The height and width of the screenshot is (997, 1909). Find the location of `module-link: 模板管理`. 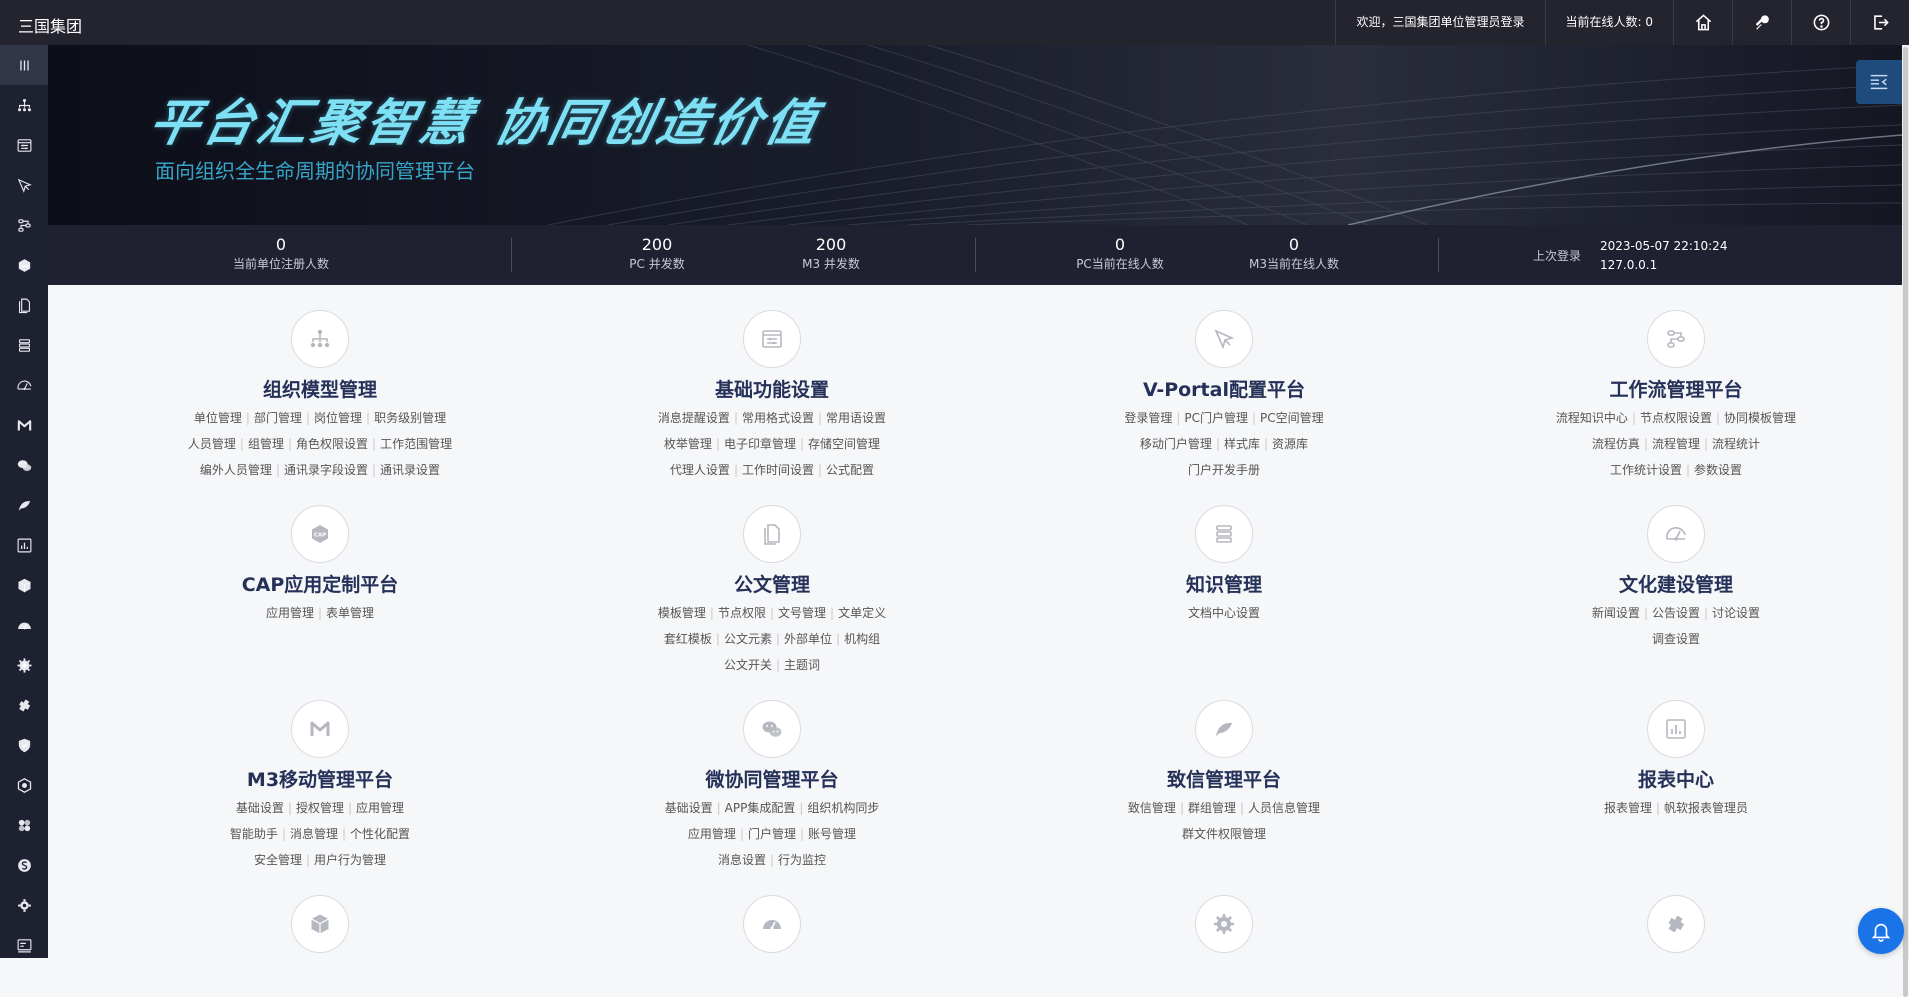

module-link: 模板管理 is located at coordinates (682, 613).